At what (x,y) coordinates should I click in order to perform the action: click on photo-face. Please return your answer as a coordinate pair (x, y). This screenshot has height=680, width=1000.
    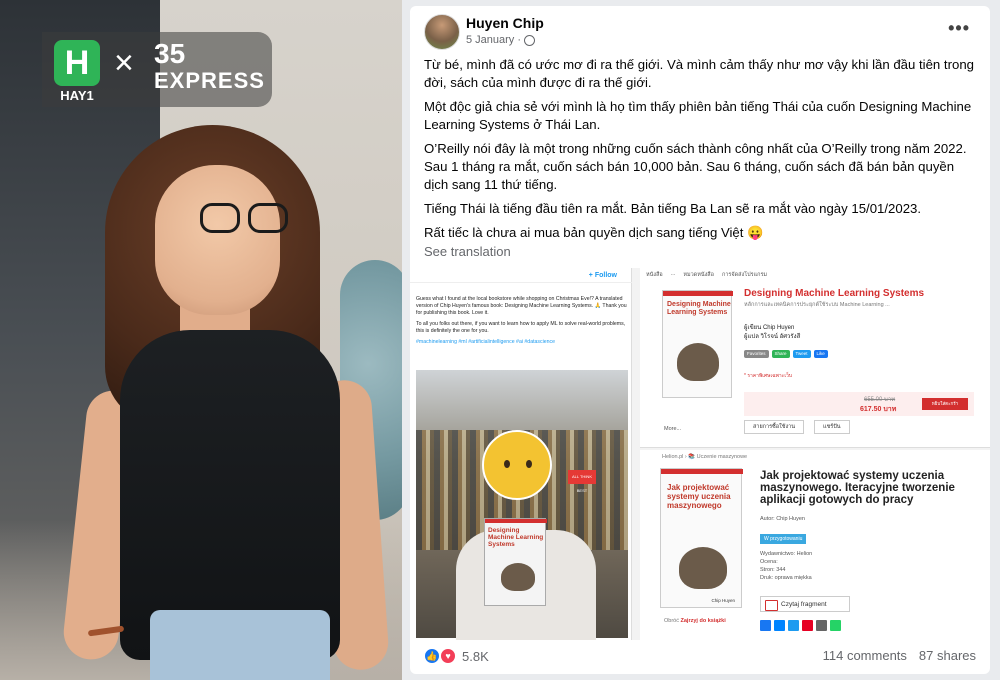
    Looking at the image, I should click on (217, 240).